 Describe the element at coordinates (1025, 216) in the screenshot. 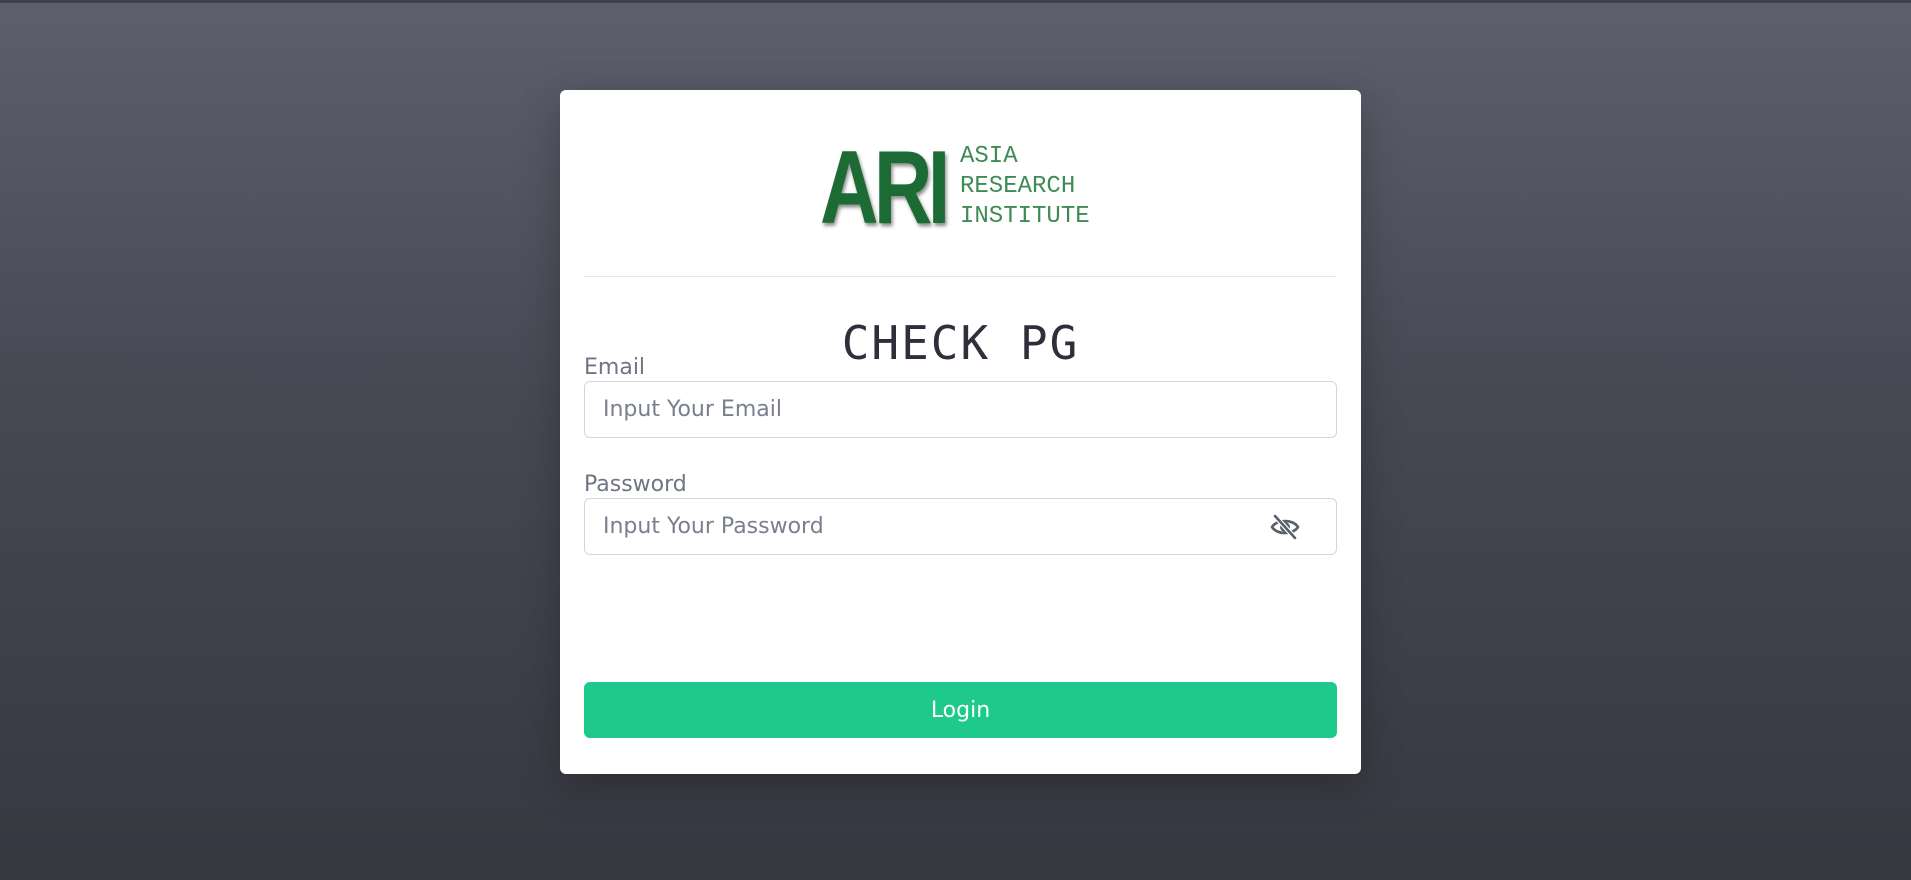

I see `logo-line-3: INSTITUTE` at that location.